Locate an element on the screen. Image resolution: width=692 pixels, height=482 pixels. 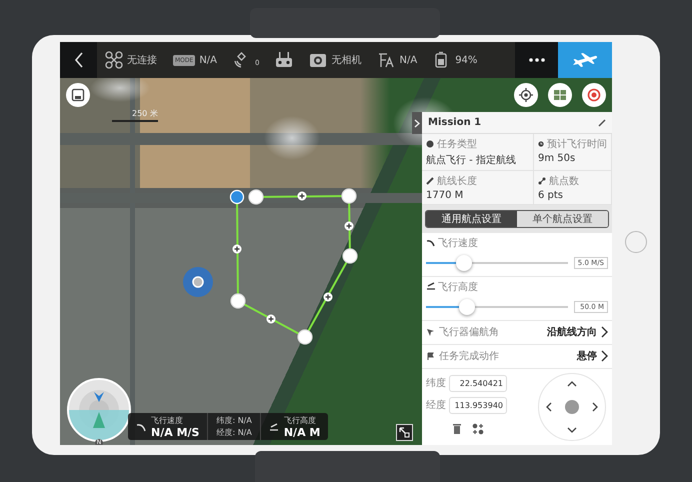
fullscreen-button is located at coordinates (404, 432).